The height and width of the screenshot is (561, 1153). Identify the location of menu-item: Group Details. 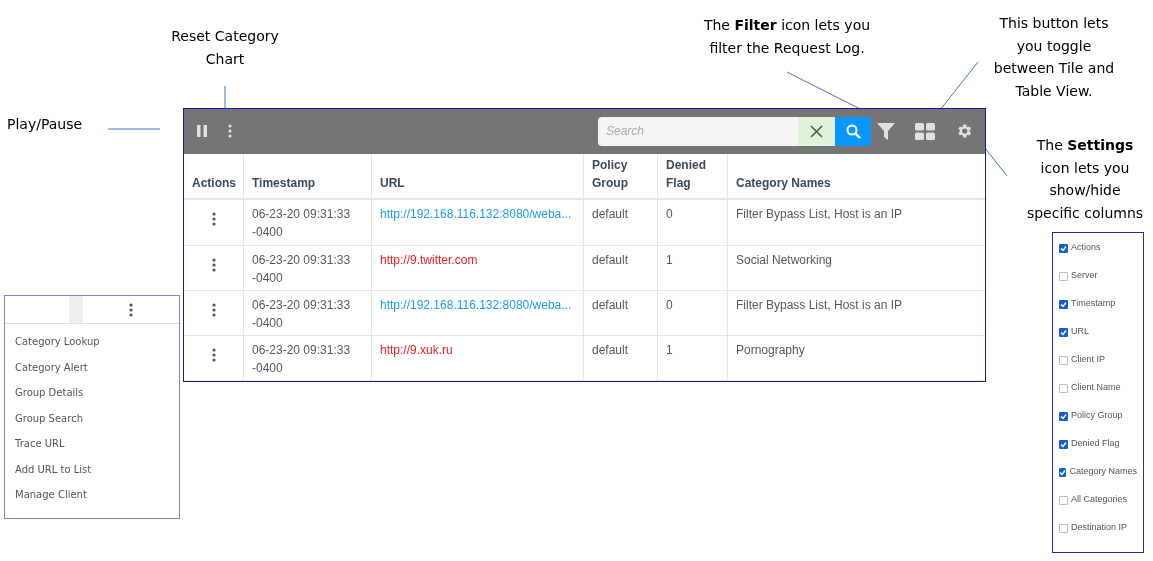
(49, 393).